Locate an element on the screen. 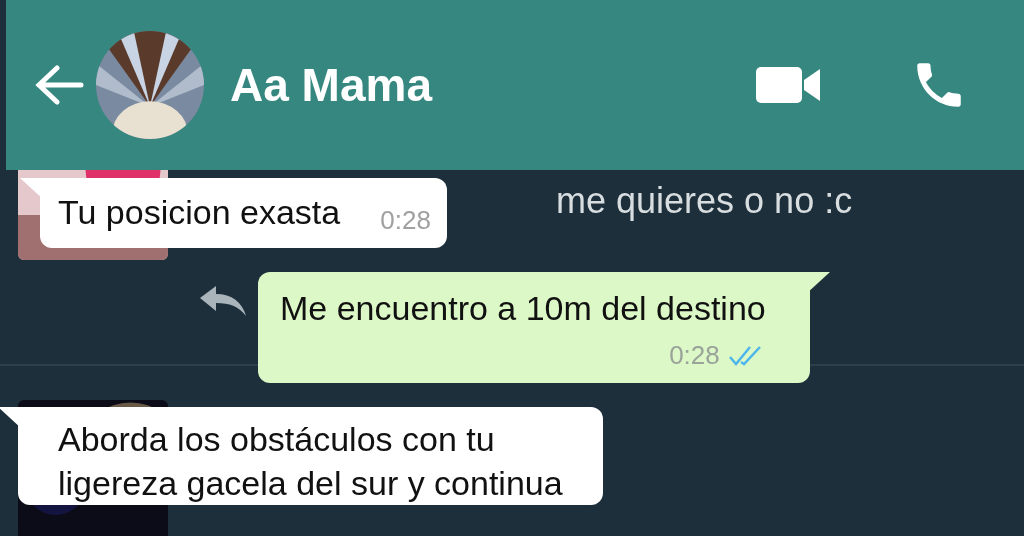  back-arrow-icon is located at coordinates (60, 85).